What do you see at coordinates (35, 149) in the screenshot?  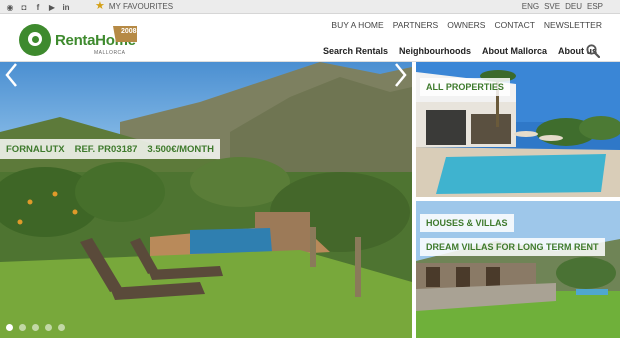 I see `listing-location: FORNALUTX` at bounding box center [35, 149].